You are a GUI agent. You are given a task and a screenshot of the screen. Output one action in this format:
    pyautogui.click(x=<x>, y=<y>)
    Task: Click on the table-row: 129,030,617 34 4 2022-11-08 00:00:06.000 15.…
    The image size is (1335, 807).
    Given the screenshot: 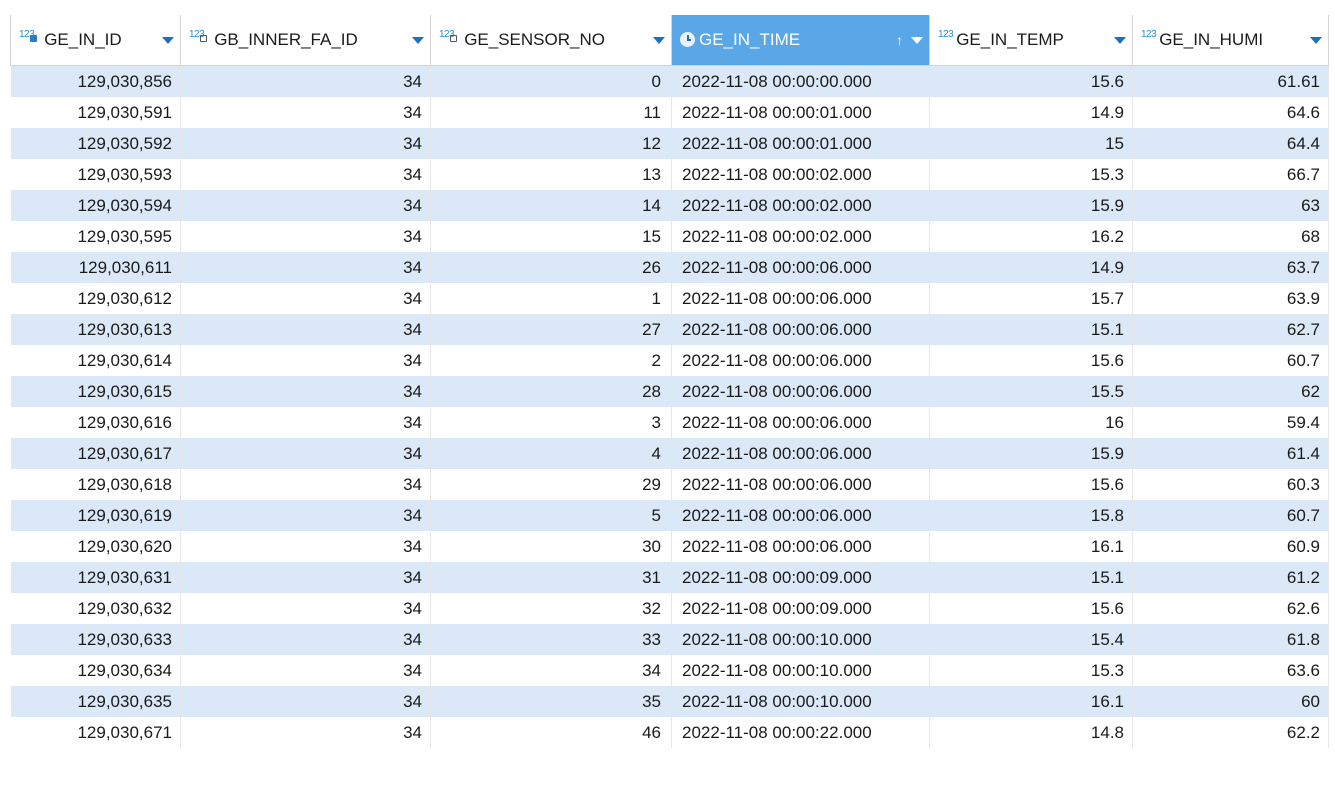 What is the action you would take?
    pyautogui.click(x=669, y=453)
    